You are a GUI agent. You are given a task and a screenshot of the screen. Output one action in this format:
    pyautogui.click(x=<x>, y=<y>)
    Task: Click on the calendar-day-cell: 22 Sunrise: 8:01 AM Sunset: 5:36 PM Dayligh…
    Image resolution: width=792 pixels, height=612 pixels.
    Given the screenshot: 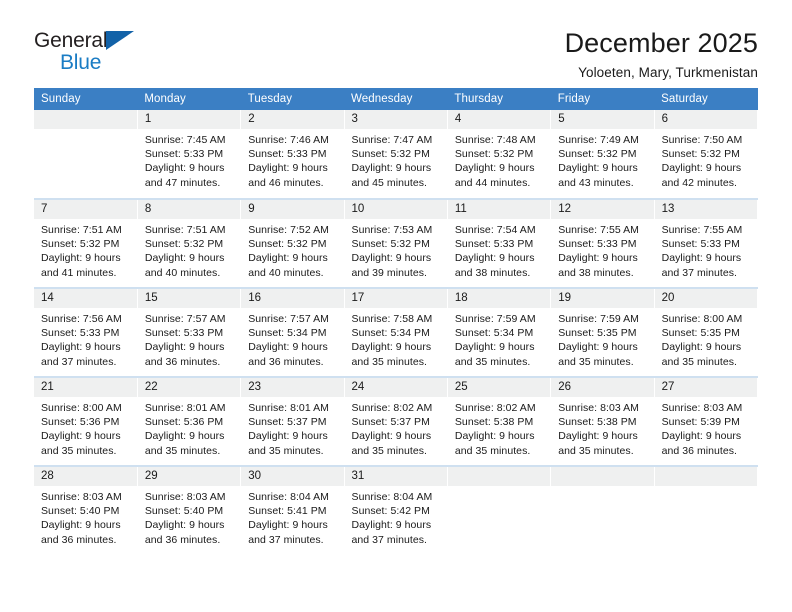 What is the action you would take?
    pyautogui.click(x=189, y=422)
    